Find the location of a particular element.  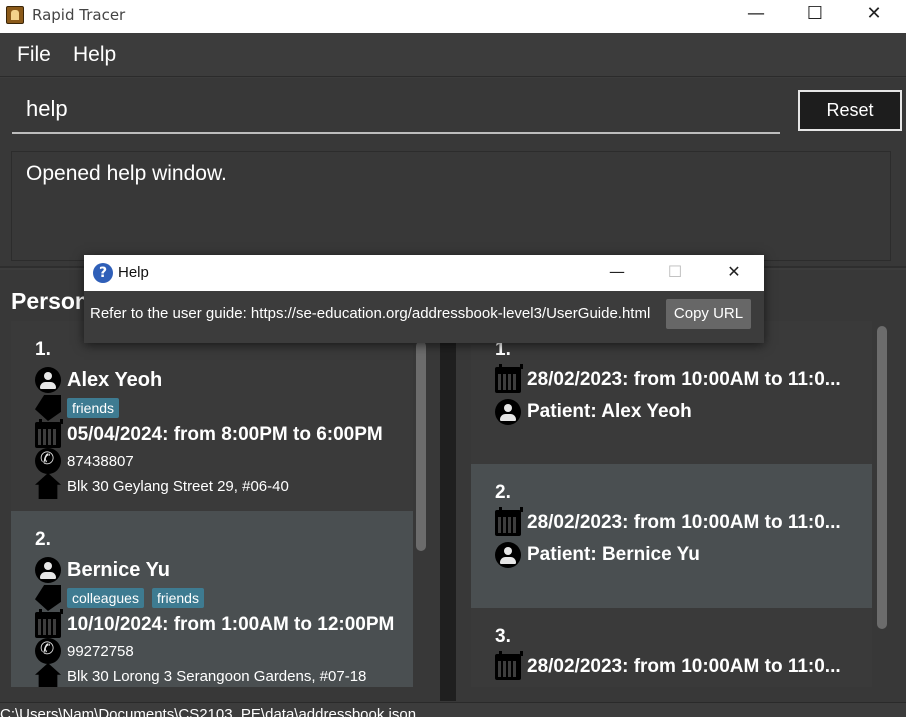

help-close-button: ✕ is located at coordinates (734, 273).